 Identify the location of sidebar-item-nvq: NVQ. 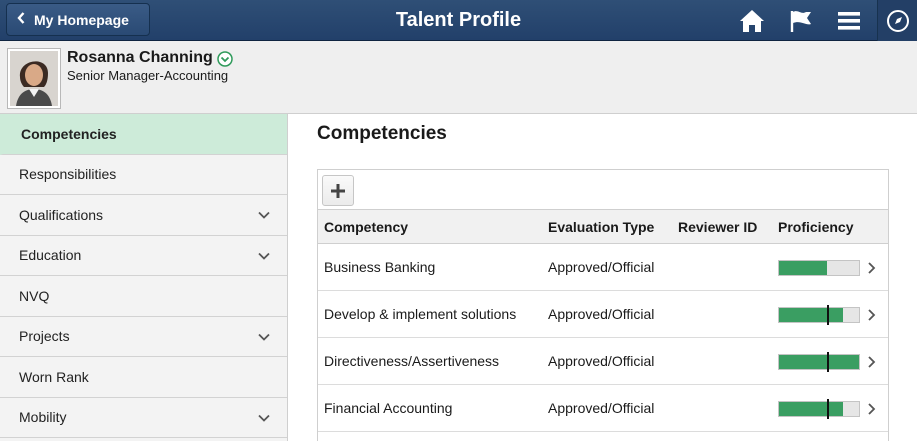
(143, 296).